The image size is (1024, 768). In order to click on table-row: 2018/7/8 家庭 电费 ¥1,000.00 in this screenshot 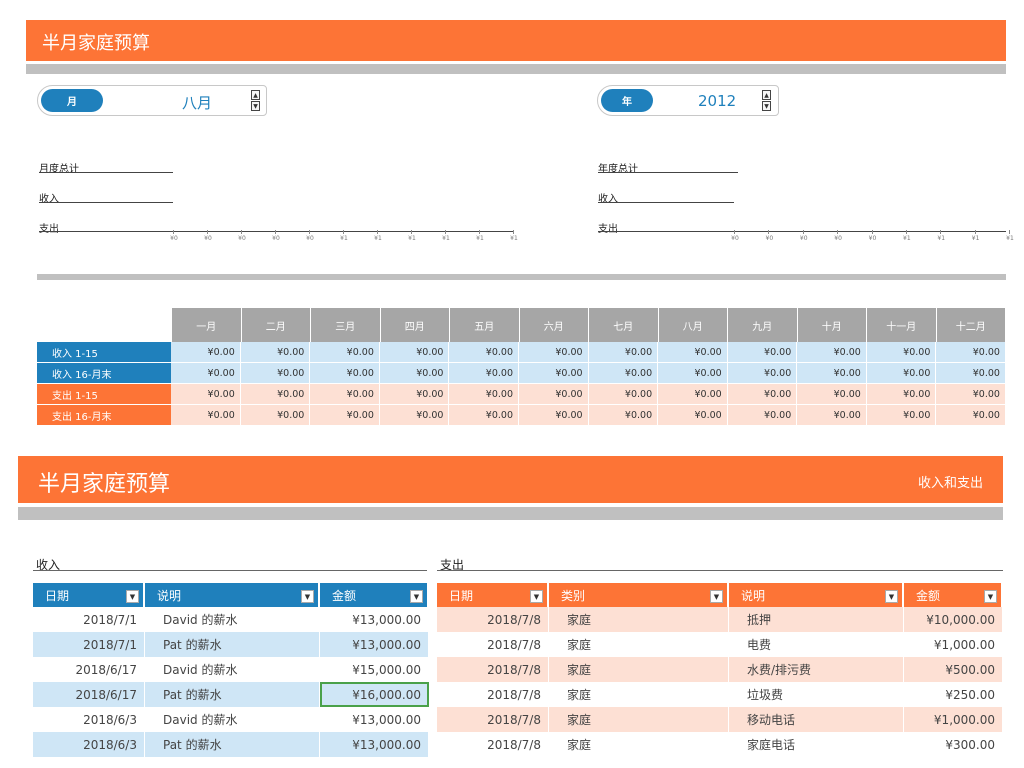, I will do `click(720, 644)`.